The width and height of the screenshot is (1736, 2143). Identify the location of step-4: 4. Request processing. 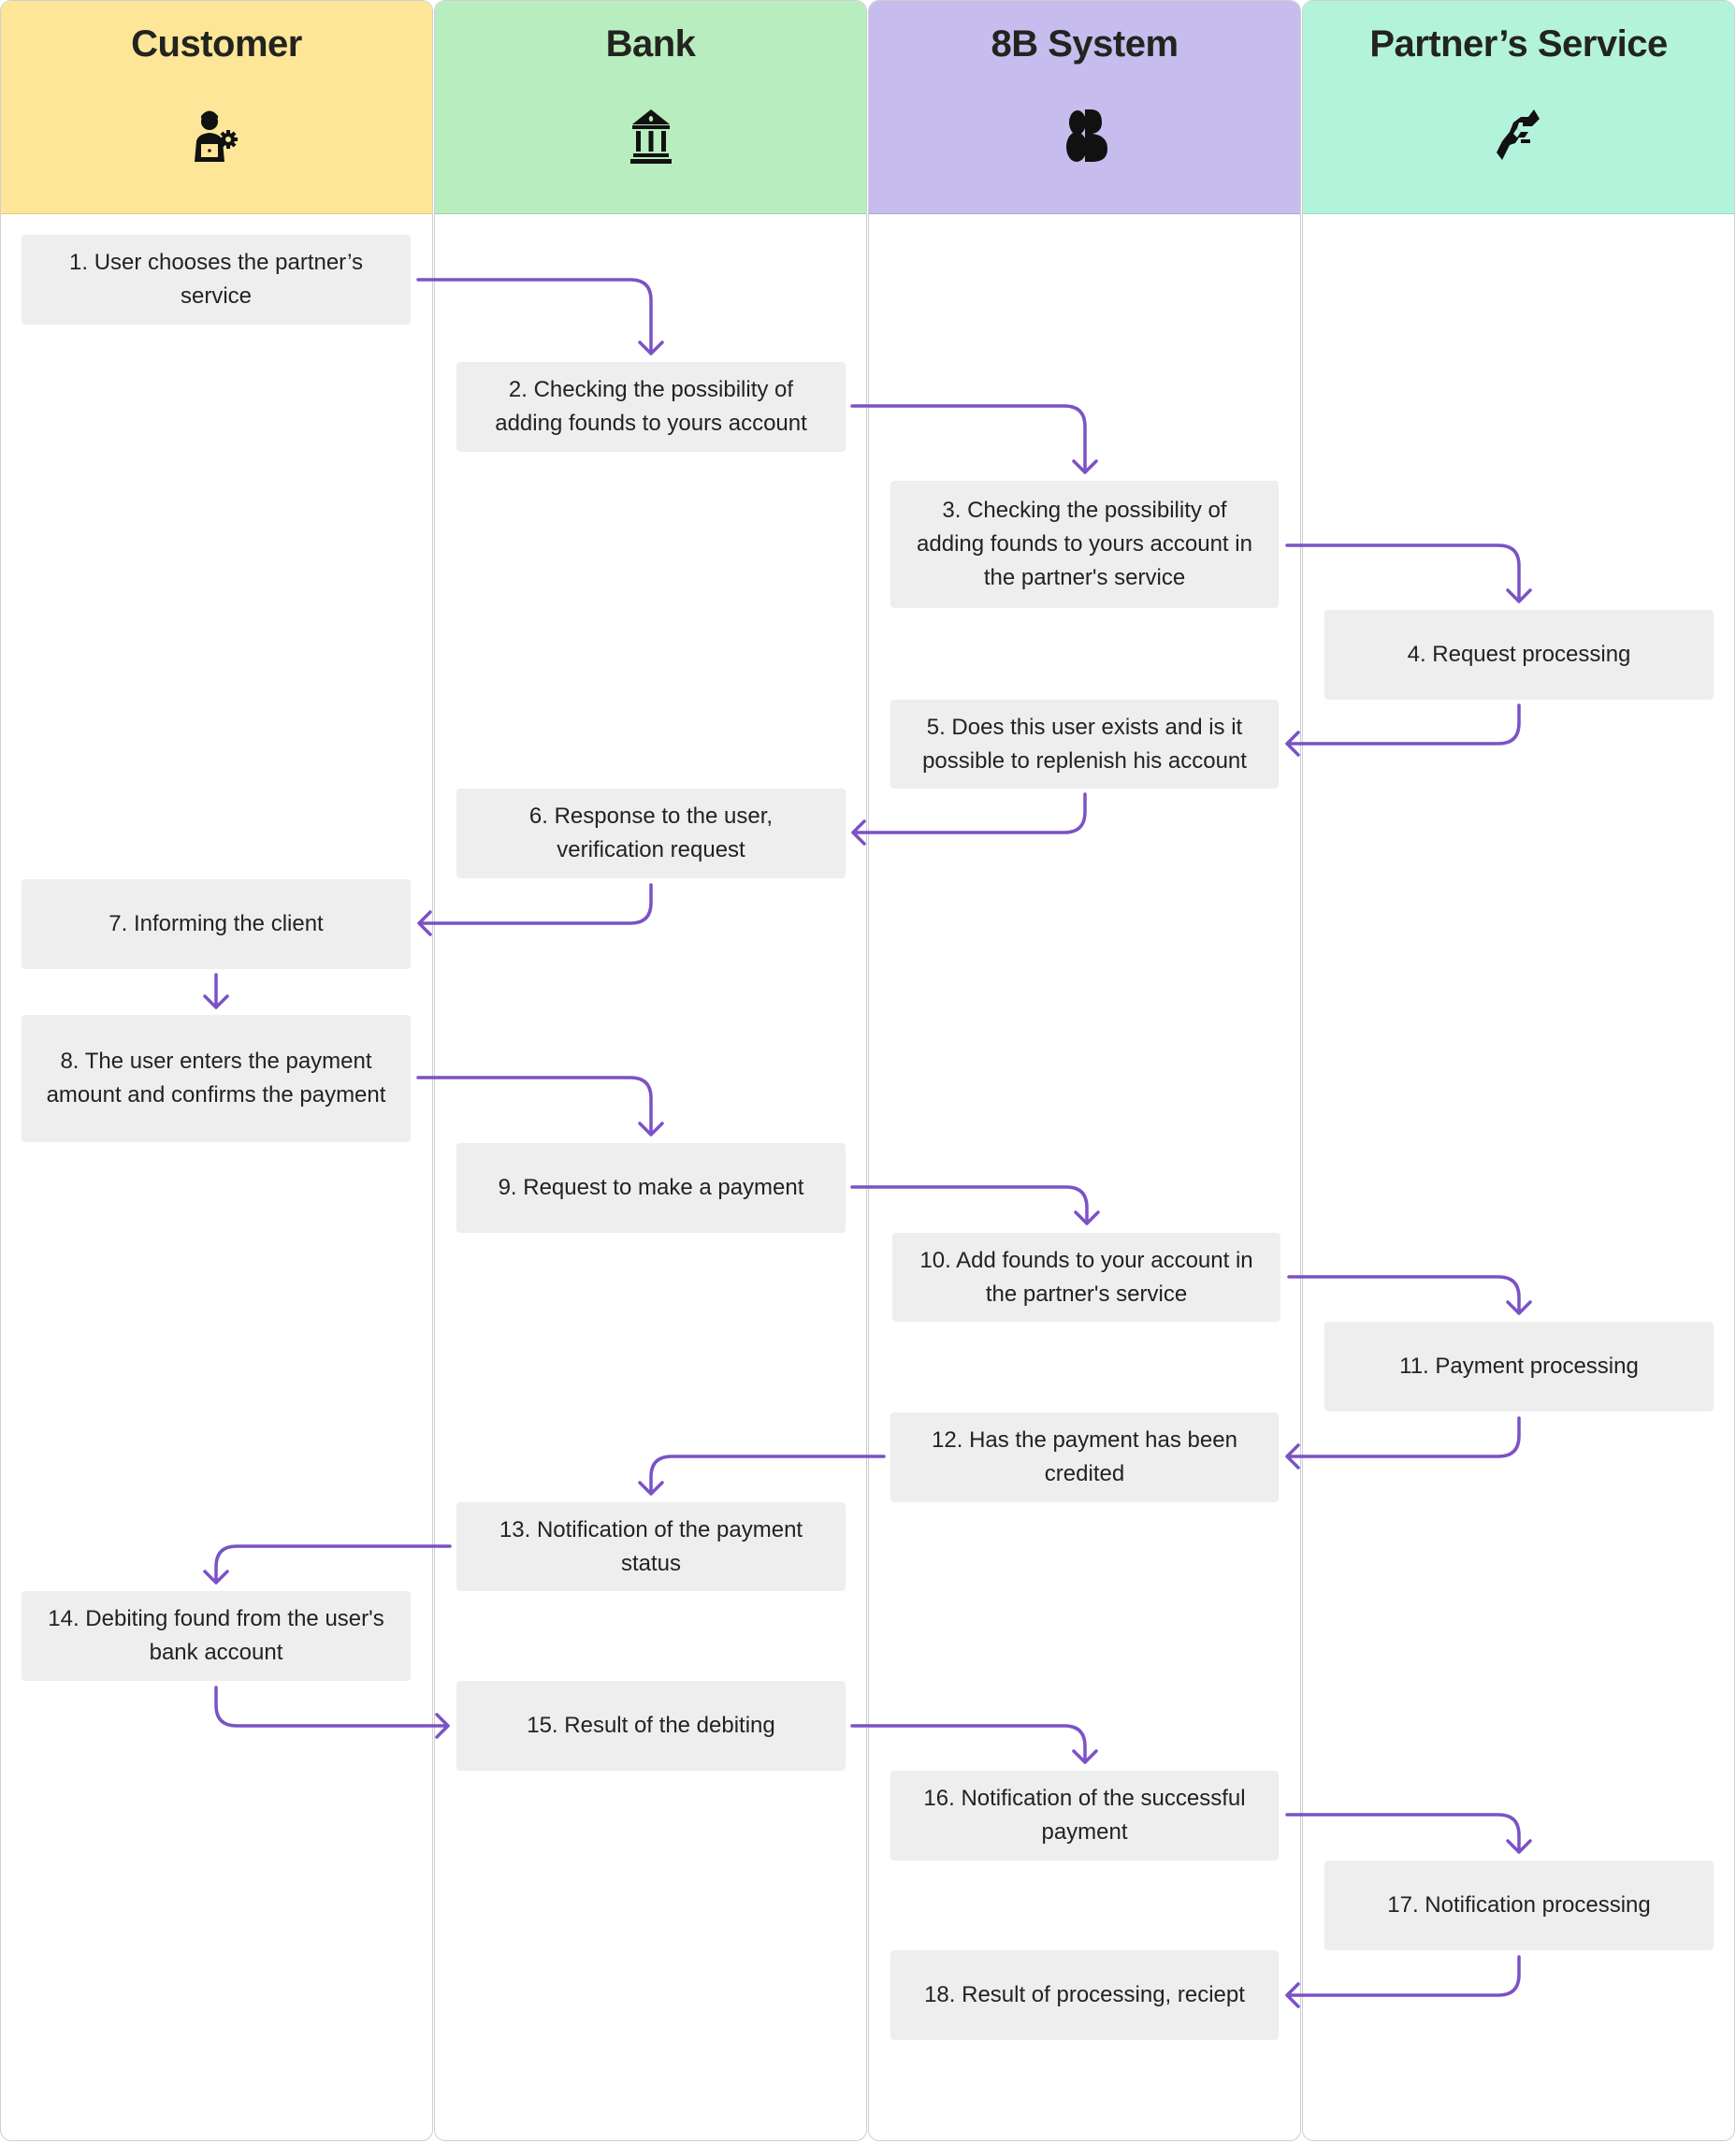
(1519, 655).